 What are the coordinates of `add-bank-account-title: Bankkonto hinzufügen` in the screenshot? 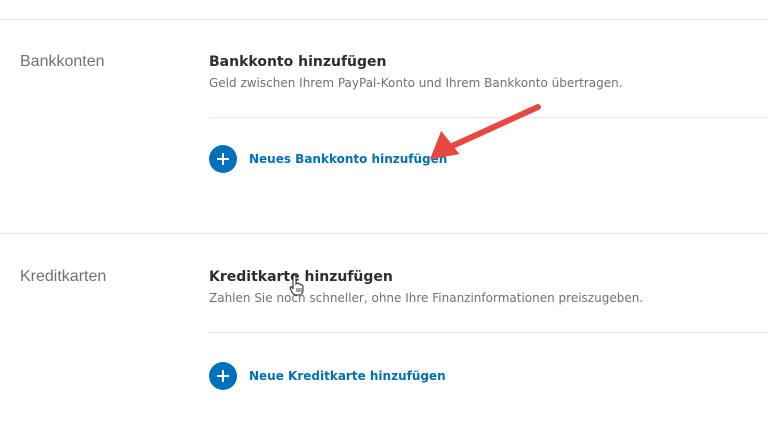 It's located at (298, 62).